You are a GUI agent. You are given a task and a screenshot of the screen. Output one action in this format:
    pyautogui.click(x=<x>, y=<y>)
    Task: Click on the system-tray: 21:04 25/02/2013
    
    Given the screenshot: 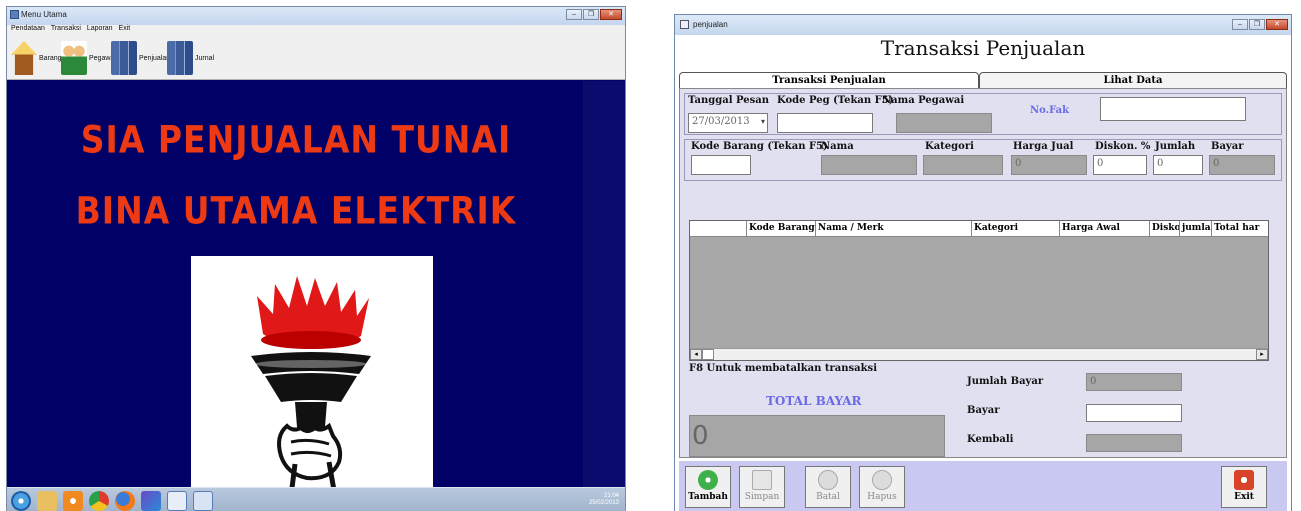 What is the action you would take?
    pyautogui.click(x=604, y=500)
    